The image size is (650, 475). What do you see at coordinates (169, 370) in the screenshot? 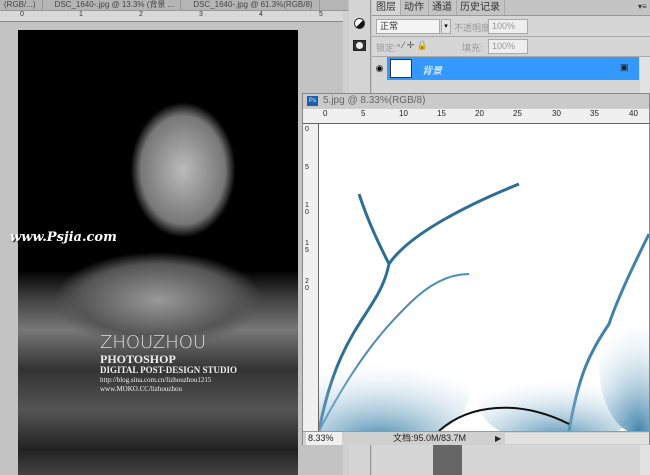
I see `photo-studio: DIGITAL POST-DESIGN STUDIO` at bounding box center [169, 370].